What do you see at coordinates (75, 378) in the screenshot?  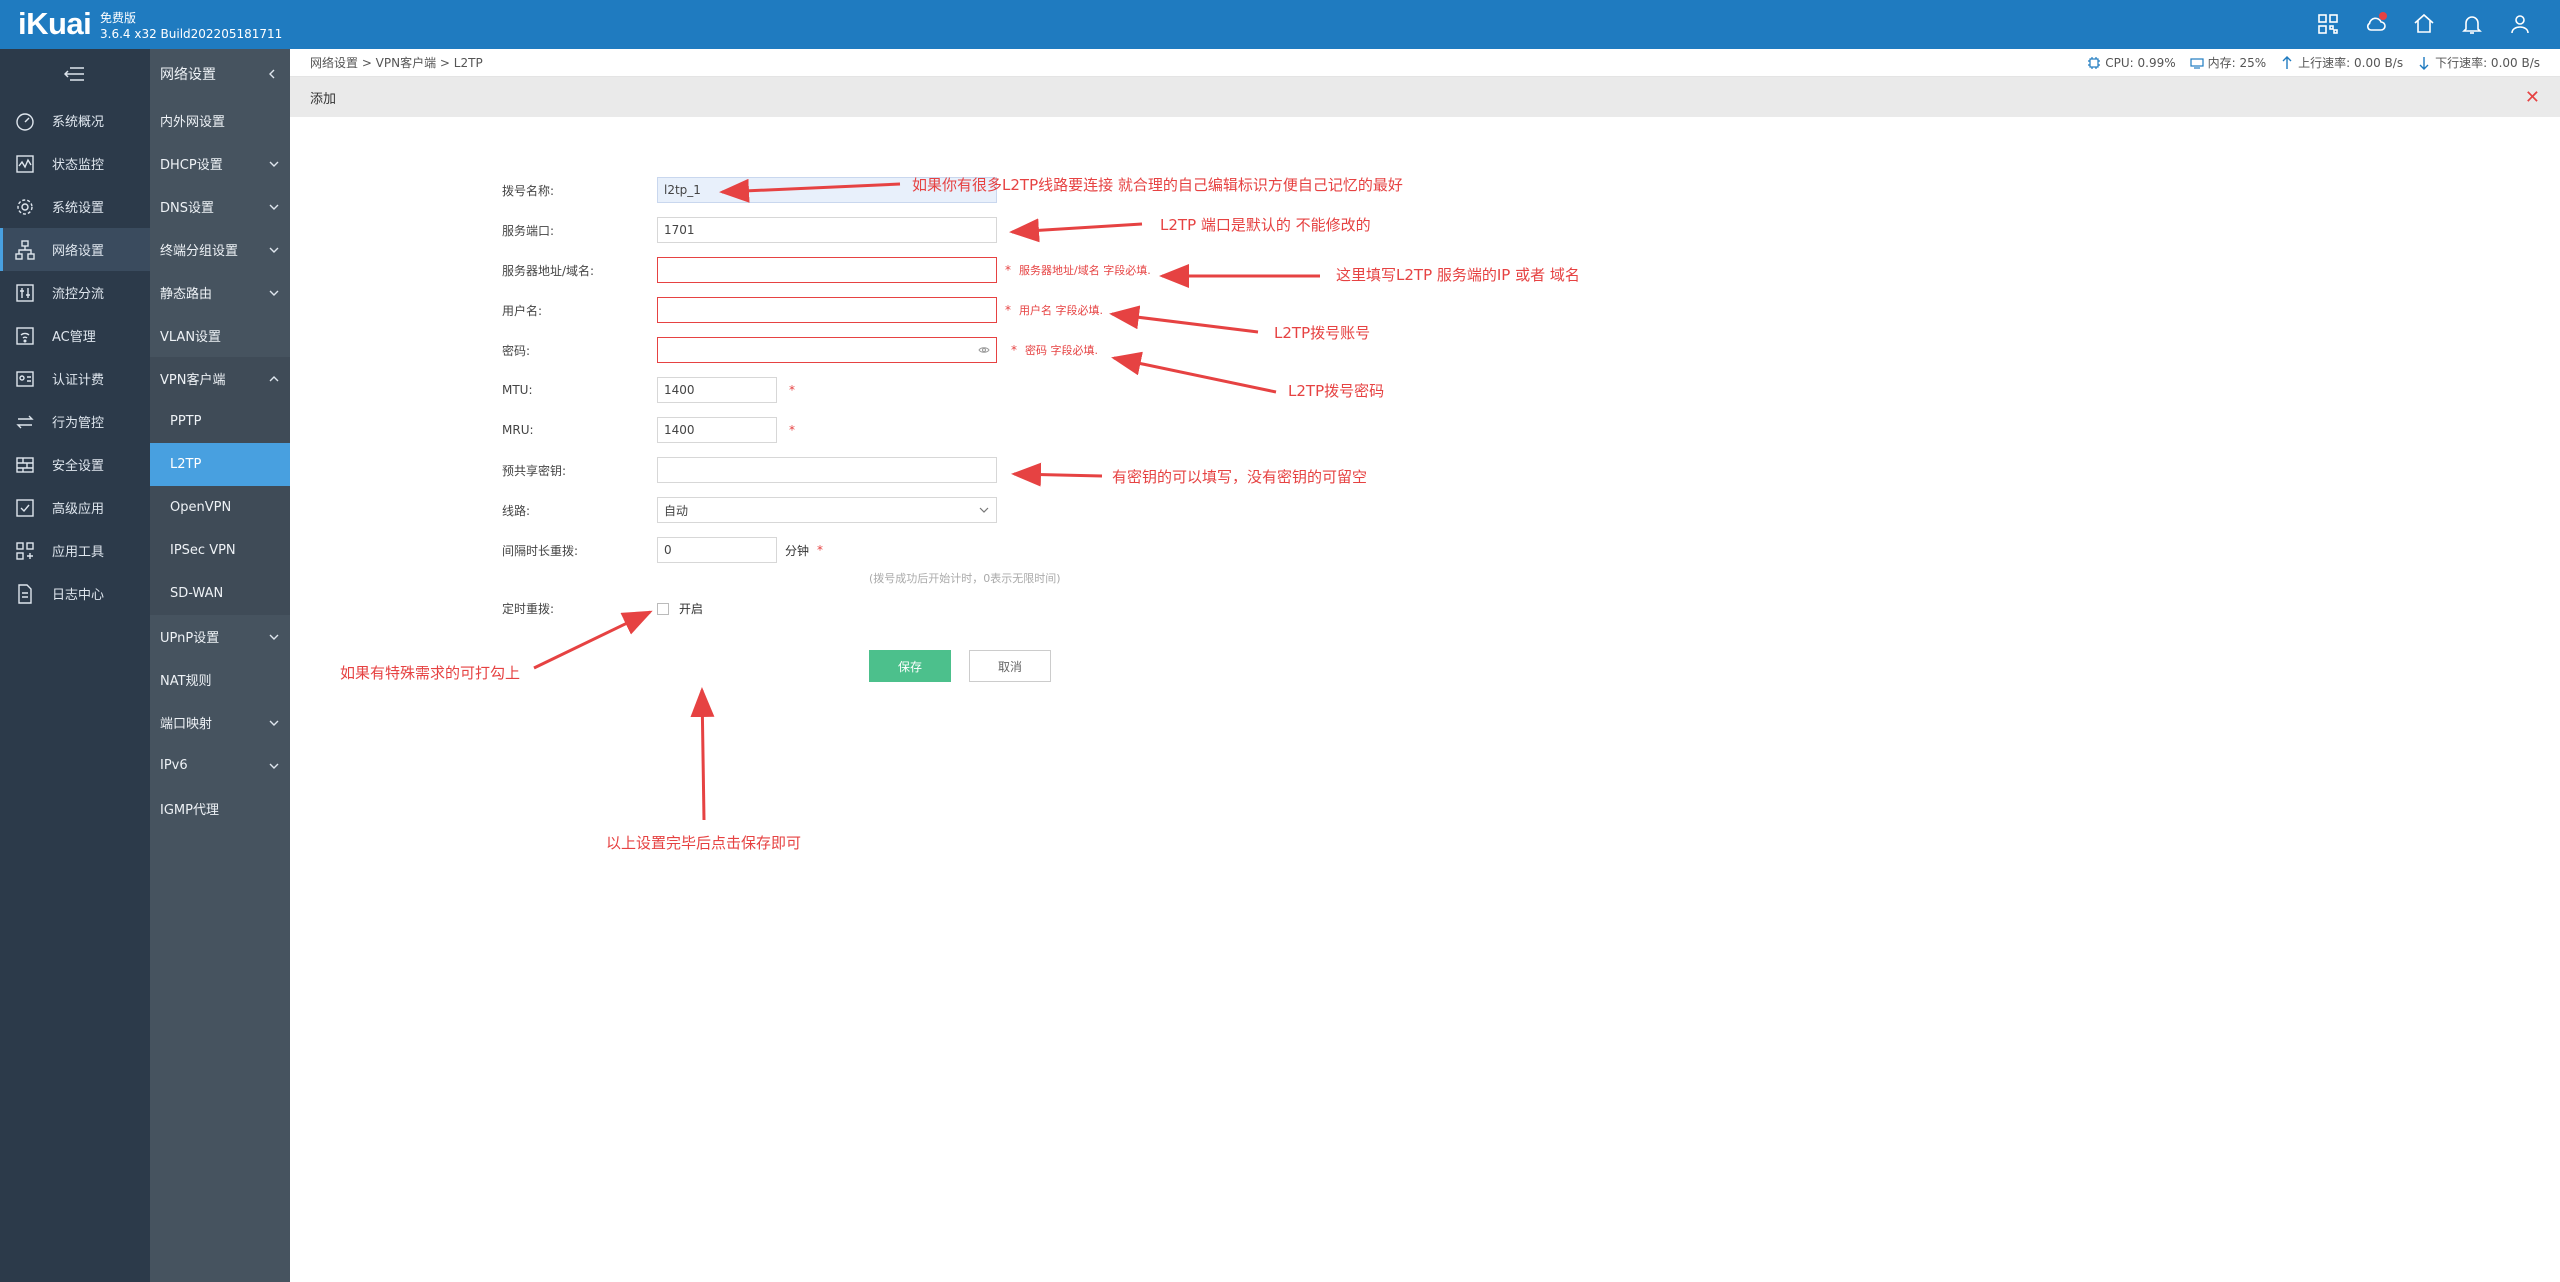 I see `nav-item-id-card: 认证计费` at bounding box center [75, 378].